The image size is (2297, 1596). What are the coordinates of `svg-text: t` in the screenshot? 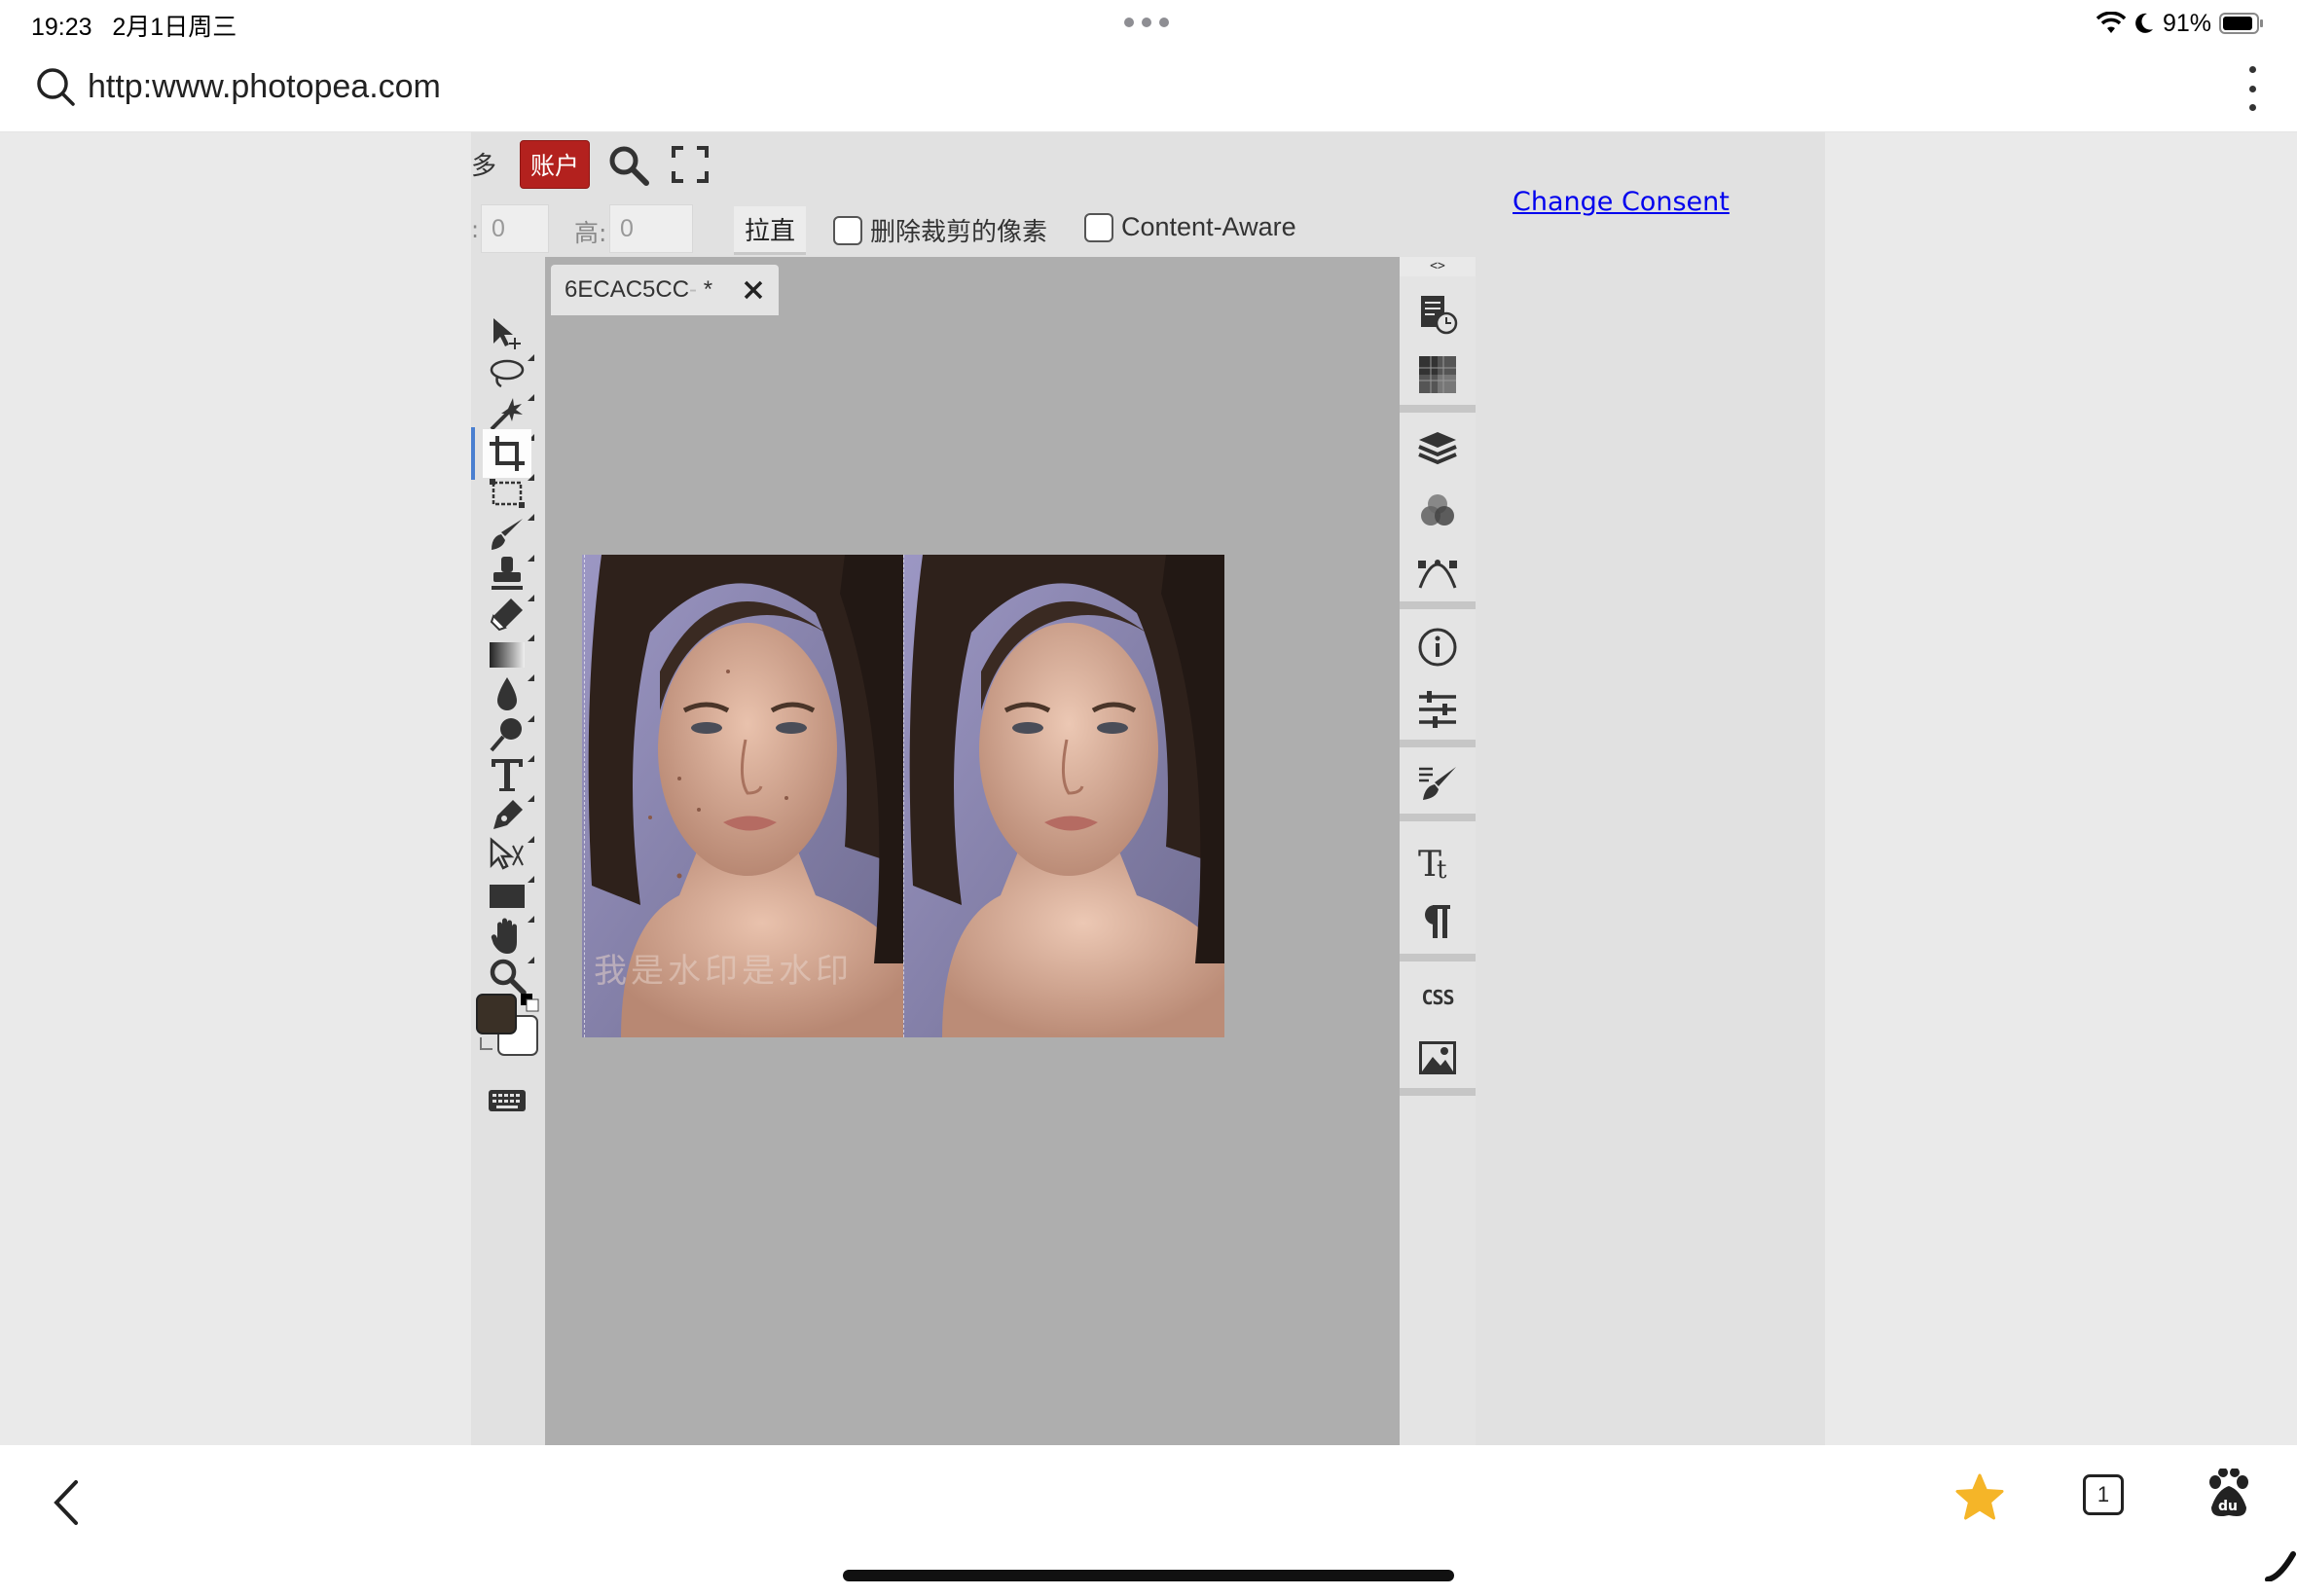 It's located at (1442, 868).